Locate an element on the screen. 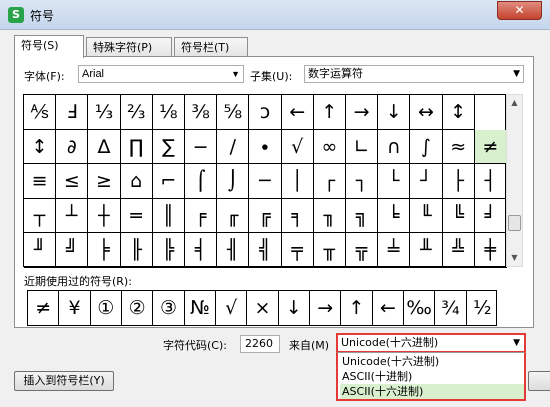 The width and height of the screenshot is (550, 407). symbol-cell: ─ is located at coordinates (265, 181).